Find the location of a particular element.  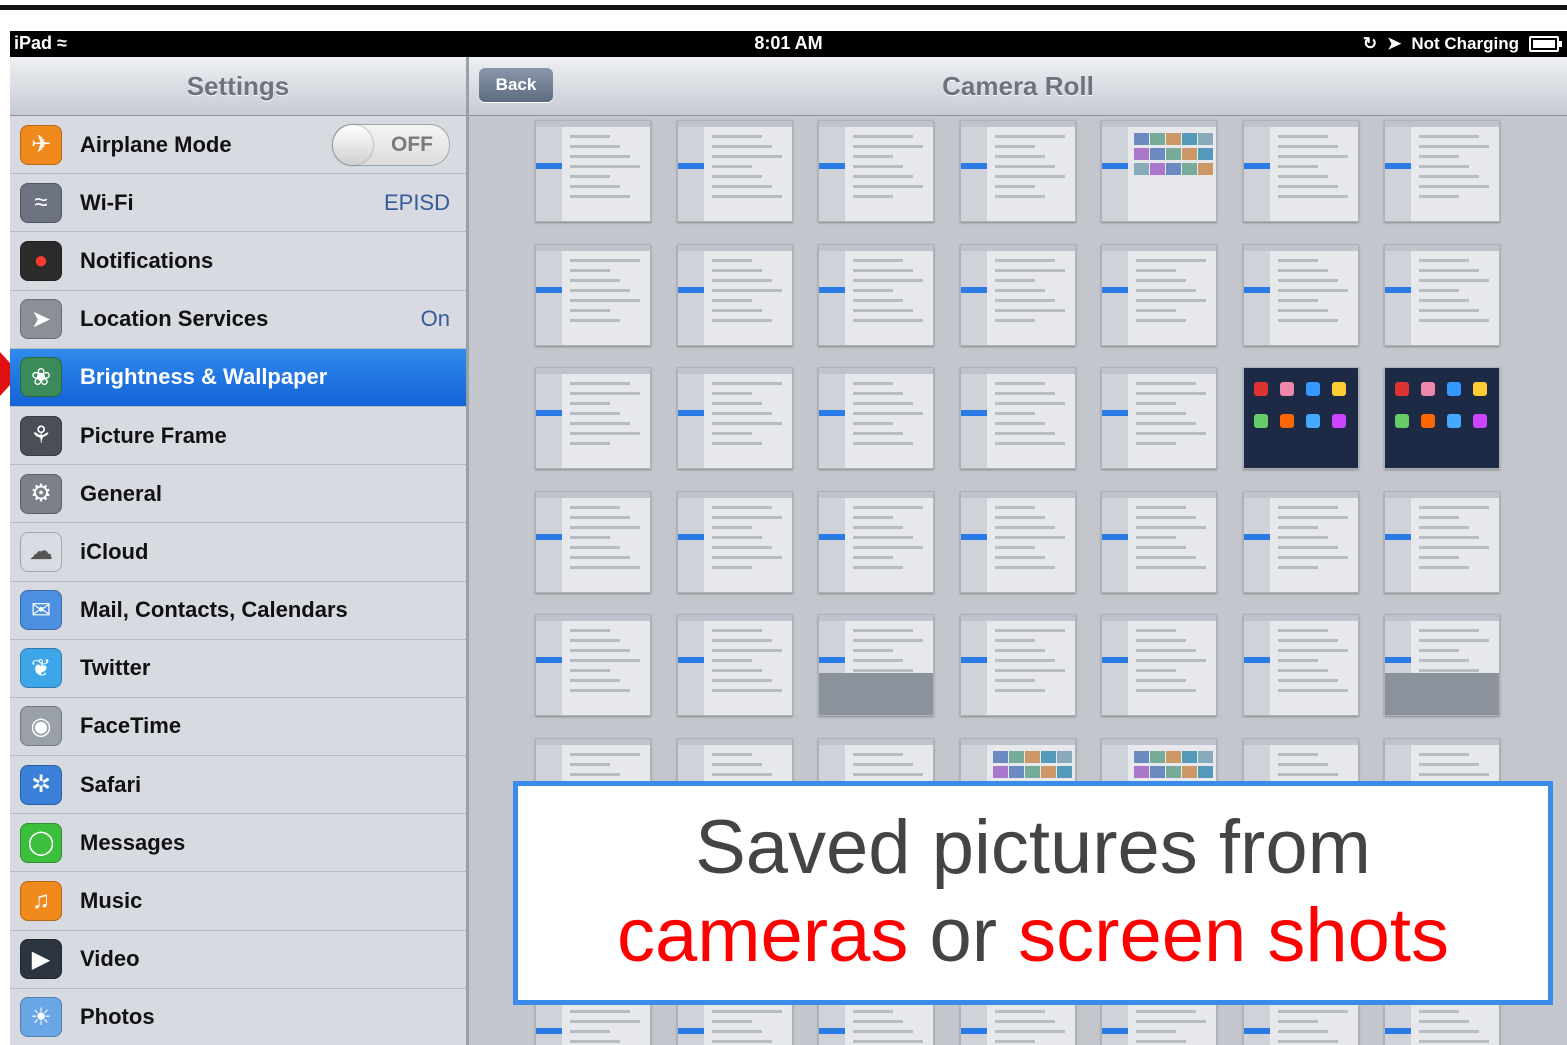

airplane-mode-toggle: OFF is located at coordinates (391, 144).